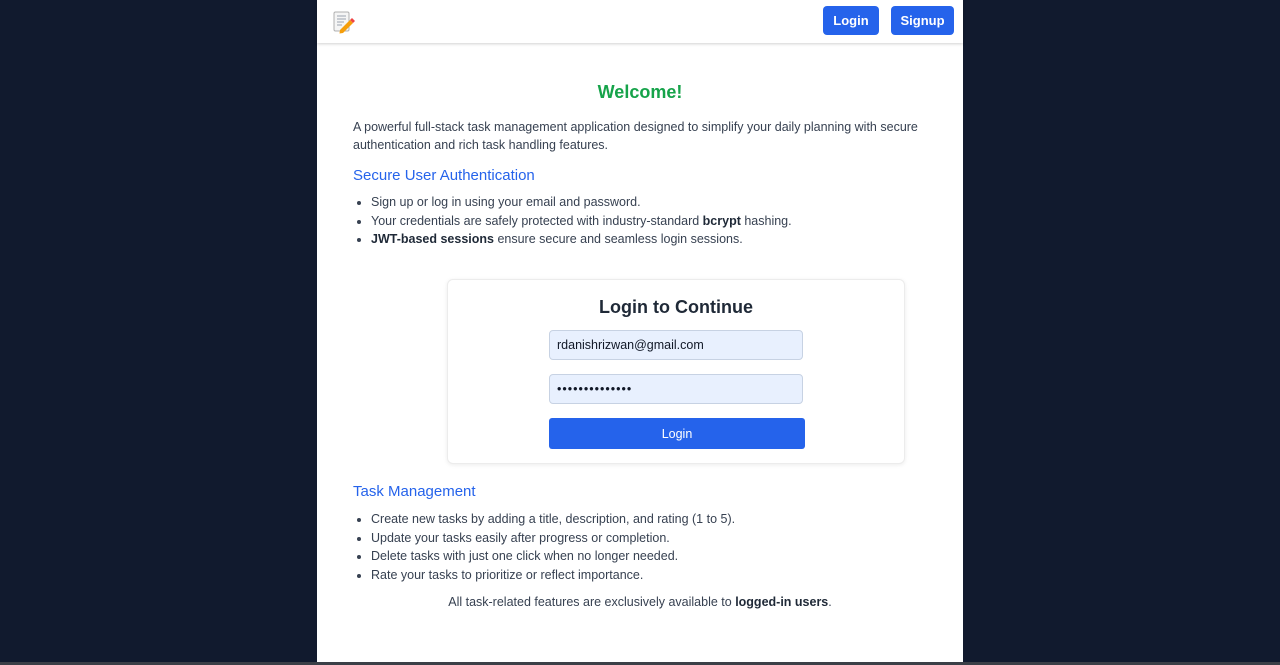 This screenshot has height=665, width=1280. I want to click on password-field, so click(676, 389).